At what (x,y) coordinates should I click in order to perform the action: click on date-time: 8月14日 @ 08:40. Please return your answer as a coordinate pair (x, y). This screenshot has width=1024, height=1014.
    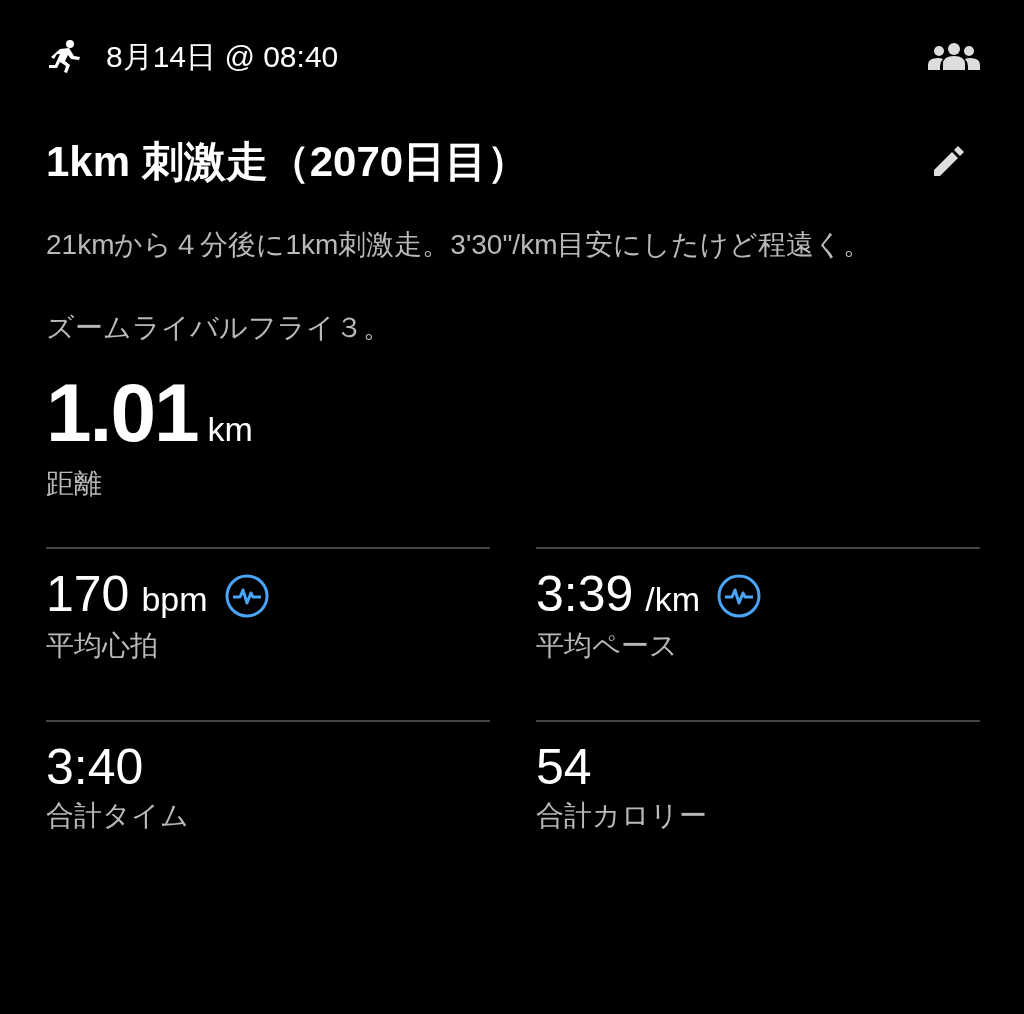
    Looking at the image, I should click on (222, 56).